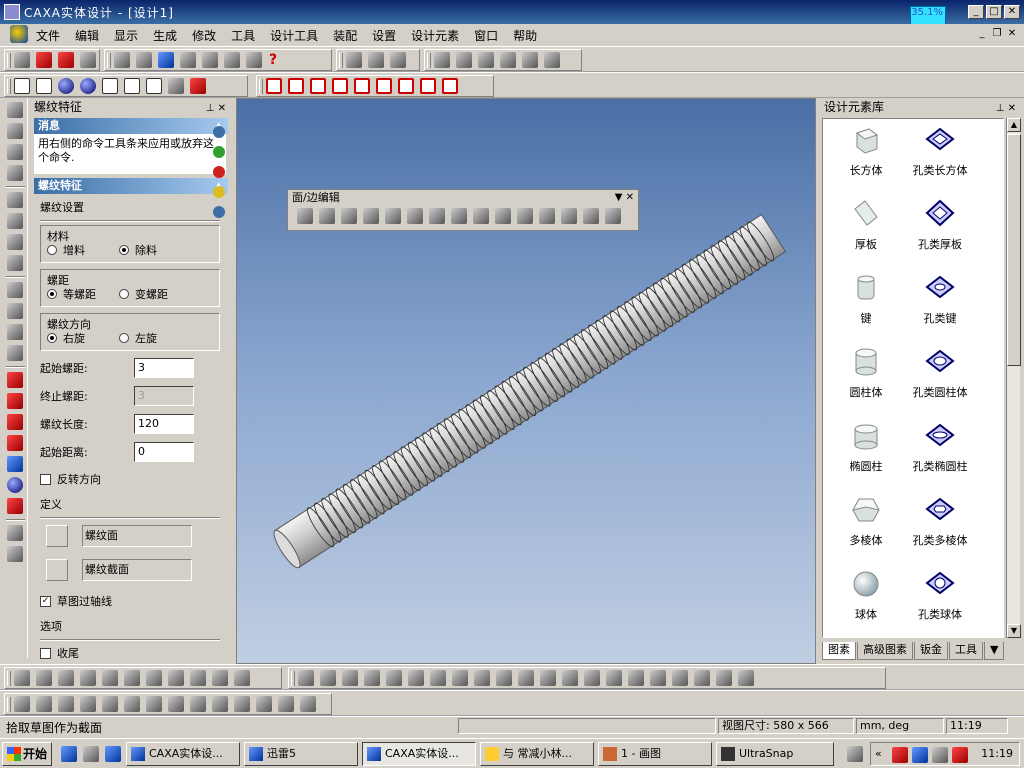  Describe the element at coordinates (372, 678) in the screenshot. I see `point-icon` at that location.